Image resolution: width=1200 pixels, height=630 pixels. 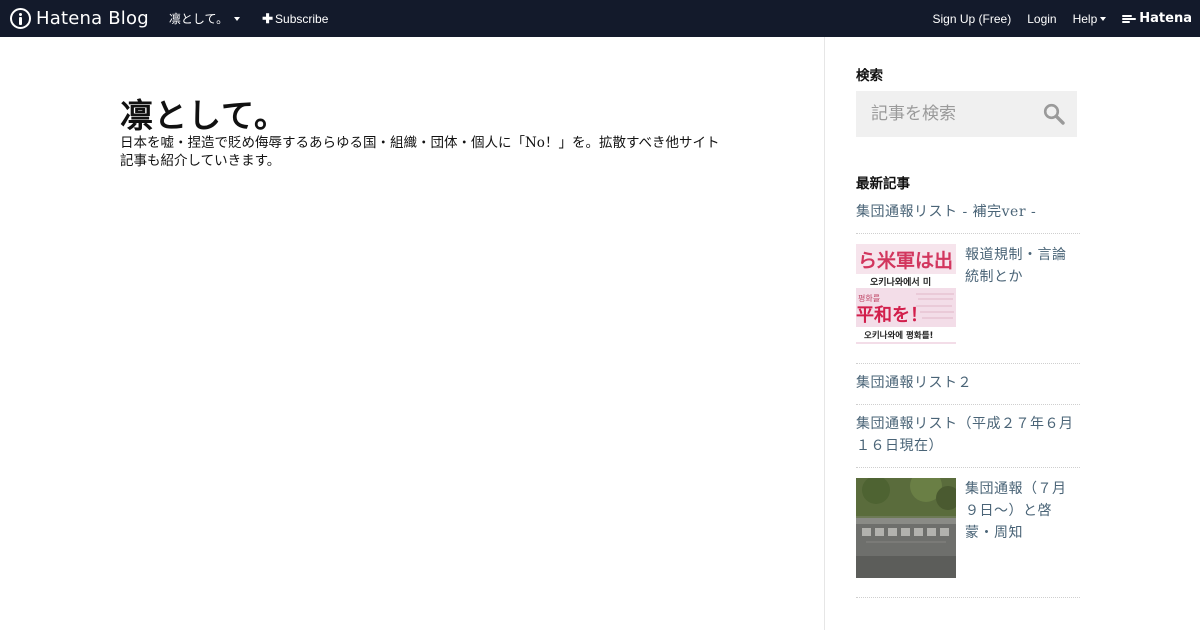 I want to click on protest-sign-thumbnail: ら米軍は出 오키나와에서 미 평화를 平和を！ 오키나와에 평화를!, so click(x=906, y=294).